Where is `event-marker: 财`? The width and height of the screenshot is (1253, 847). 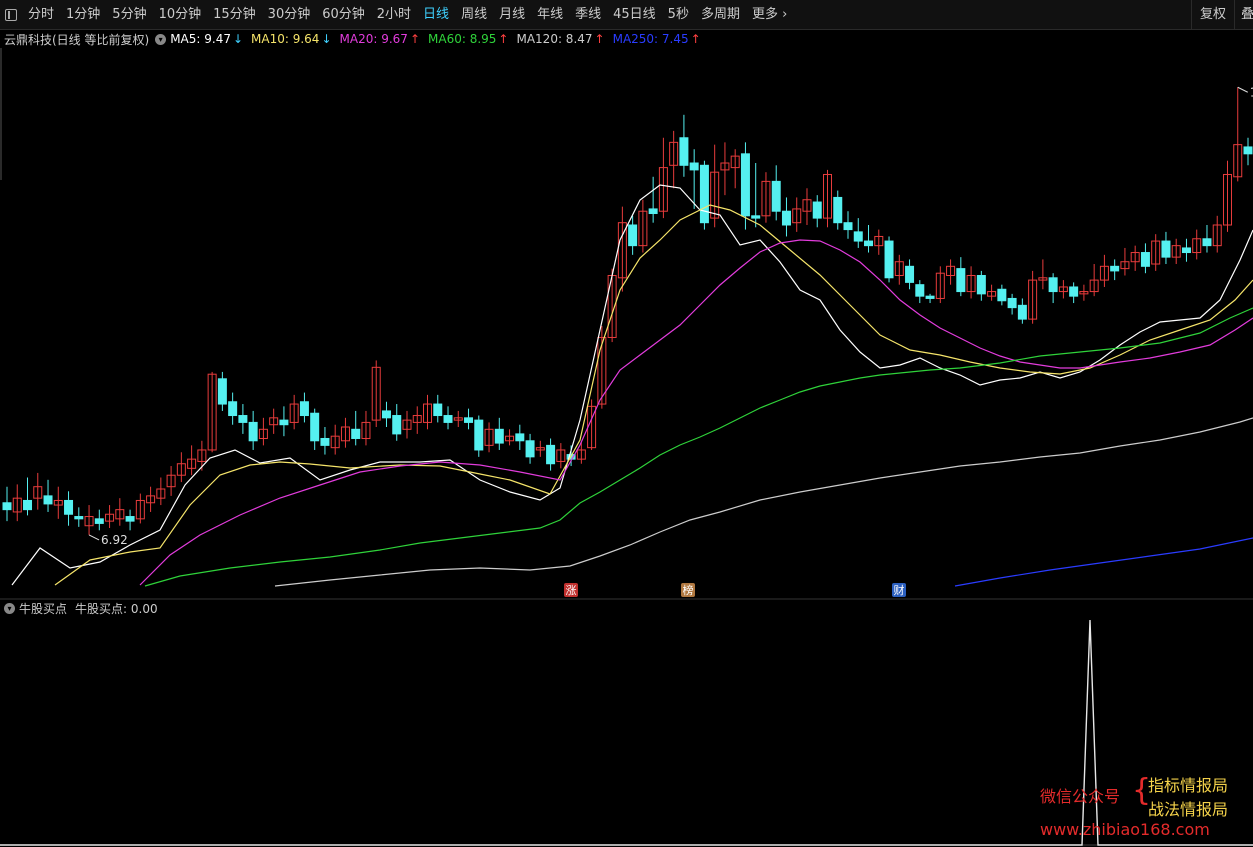 event-marker: 财 is located at coordinates (899, 590).